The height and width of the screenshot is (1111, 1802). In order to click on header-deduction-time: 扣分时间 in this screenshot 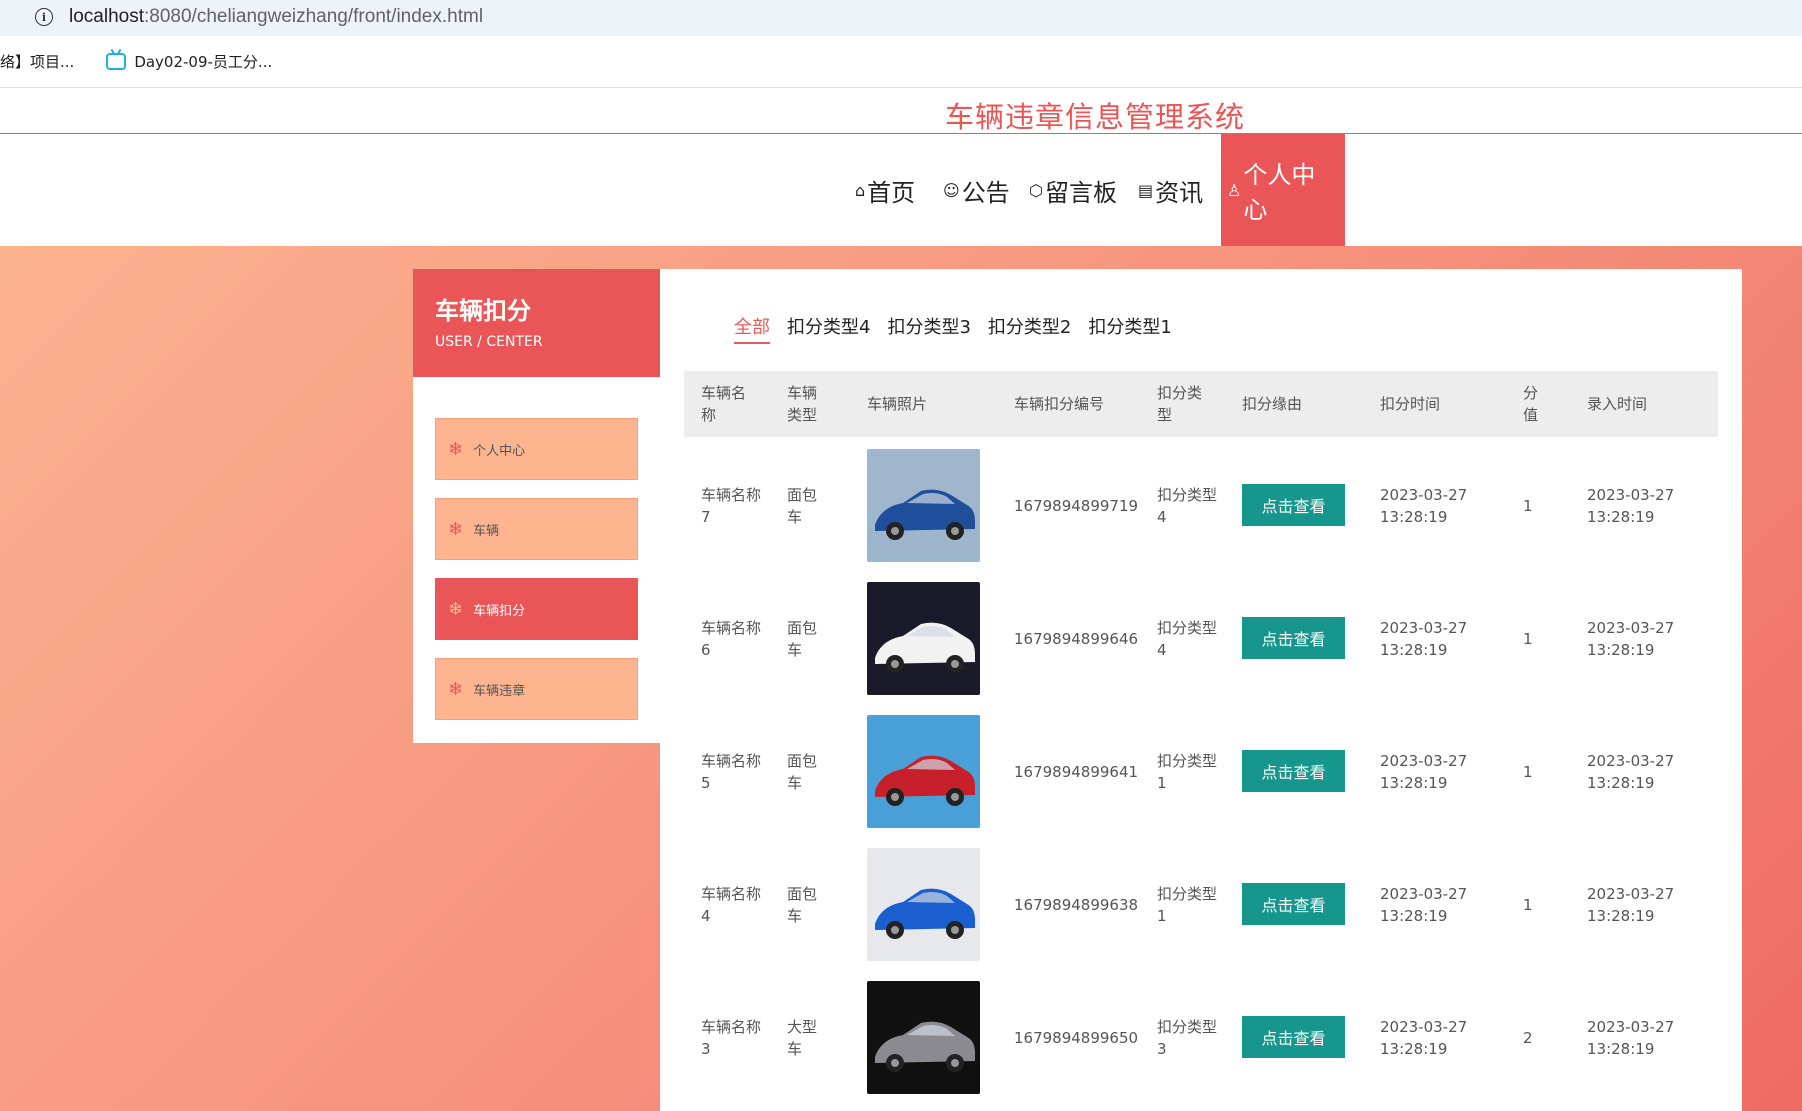, I will do `click(1410, 404)`.